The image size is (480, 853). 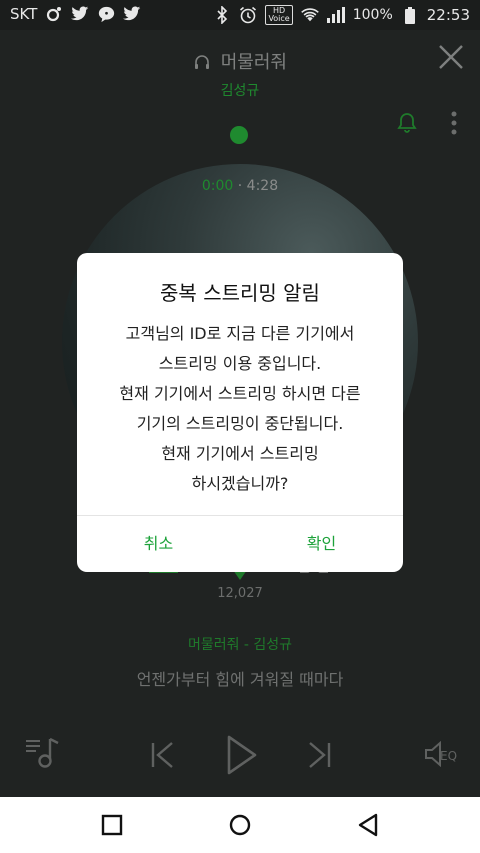 What do you see at coordinates (240, 90) in the screenshot?
I see `song-artist: 김성규` at bounding box center [240, 90].